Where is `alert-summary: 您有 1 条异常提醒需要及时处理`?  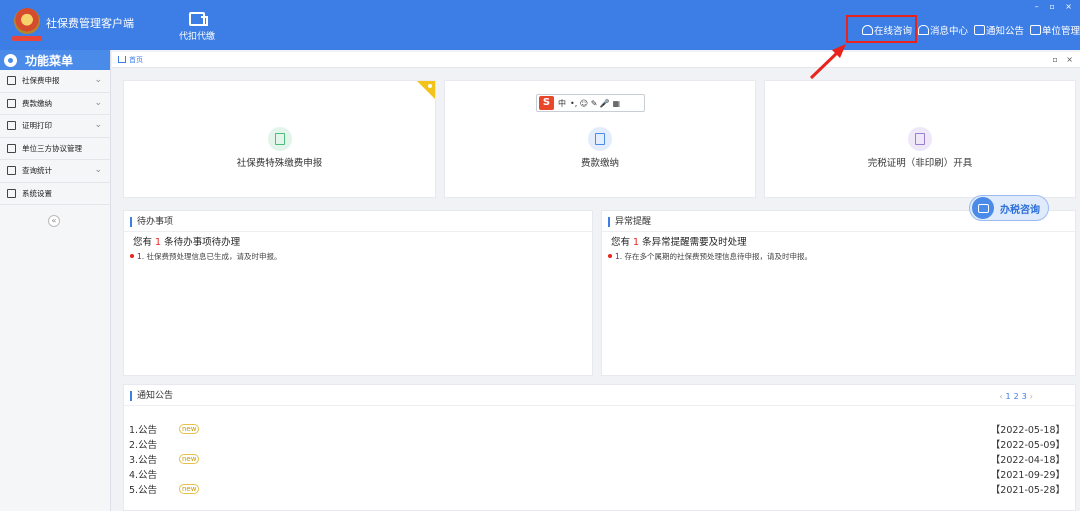
alert-summary: 您有 1 条异常提醒需要及时处理 is located at coordinates (679, 241).